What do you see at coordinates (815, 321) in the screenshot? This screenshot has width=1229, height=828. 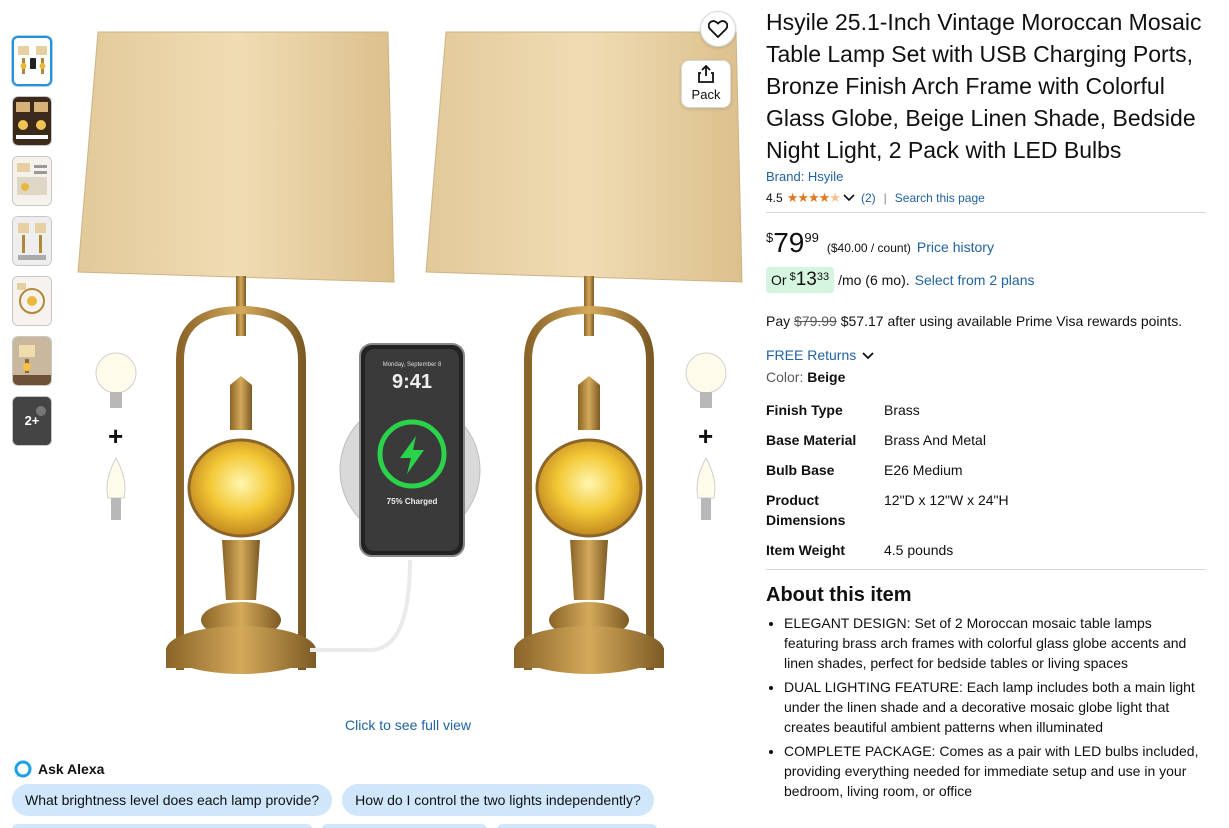 I see `old-price: $79.99` at bounding box center [815, 321].